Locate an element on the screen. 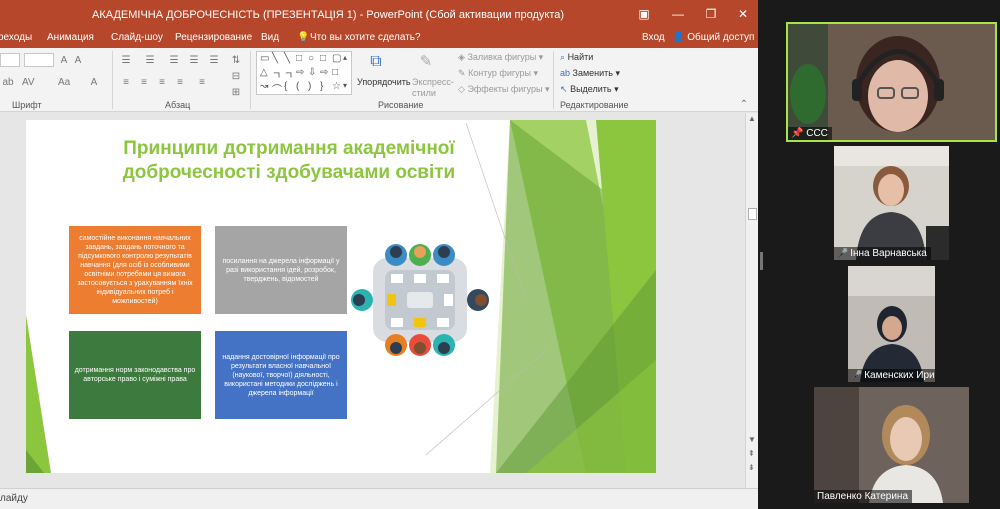 The height and width of the screenshot is (509, 1000). shape-effects-label: Эффекты фигуры is located at coordinates (505, 89).